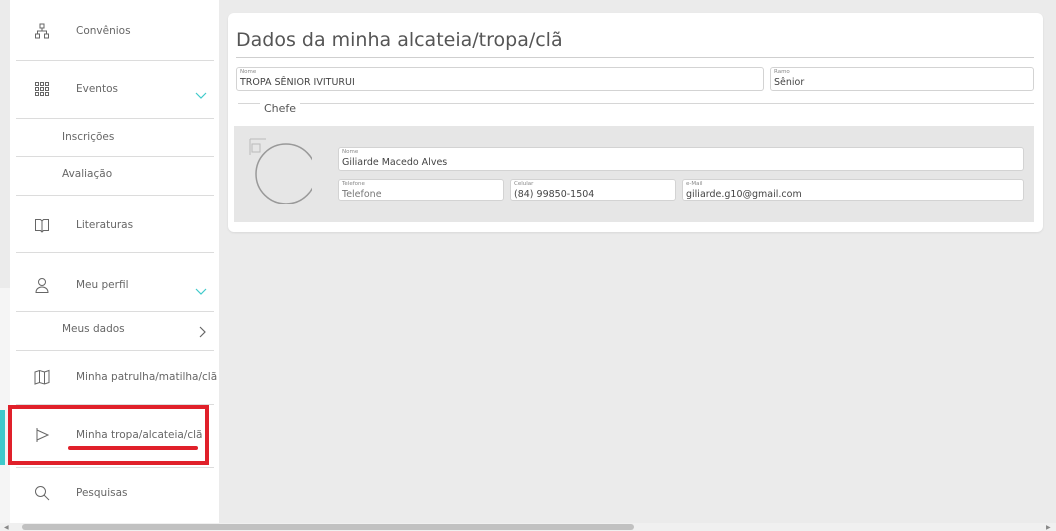  Describe the element at coordinates (524, 184) in the screenshot. I see `field-label: Celular` at that location.